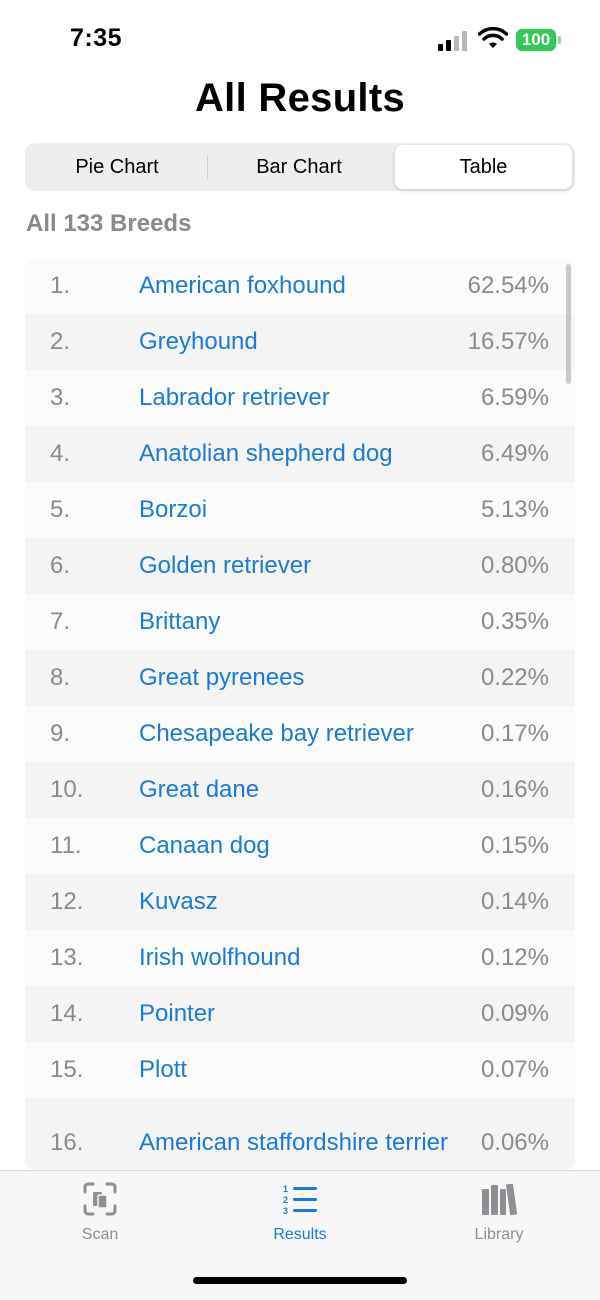 This screenshot has width=600, height=1300. I want to click on table-row: 15. Plott 0.07%, so click(300, 1070).